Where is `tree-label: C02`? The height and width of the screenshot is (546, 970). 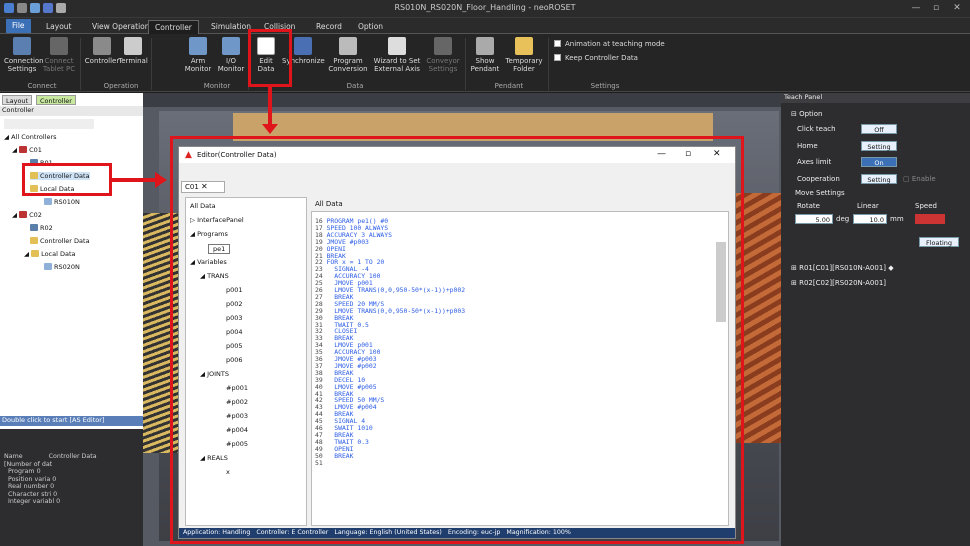 tree-label: C02 is located at coordinates (35, 215).